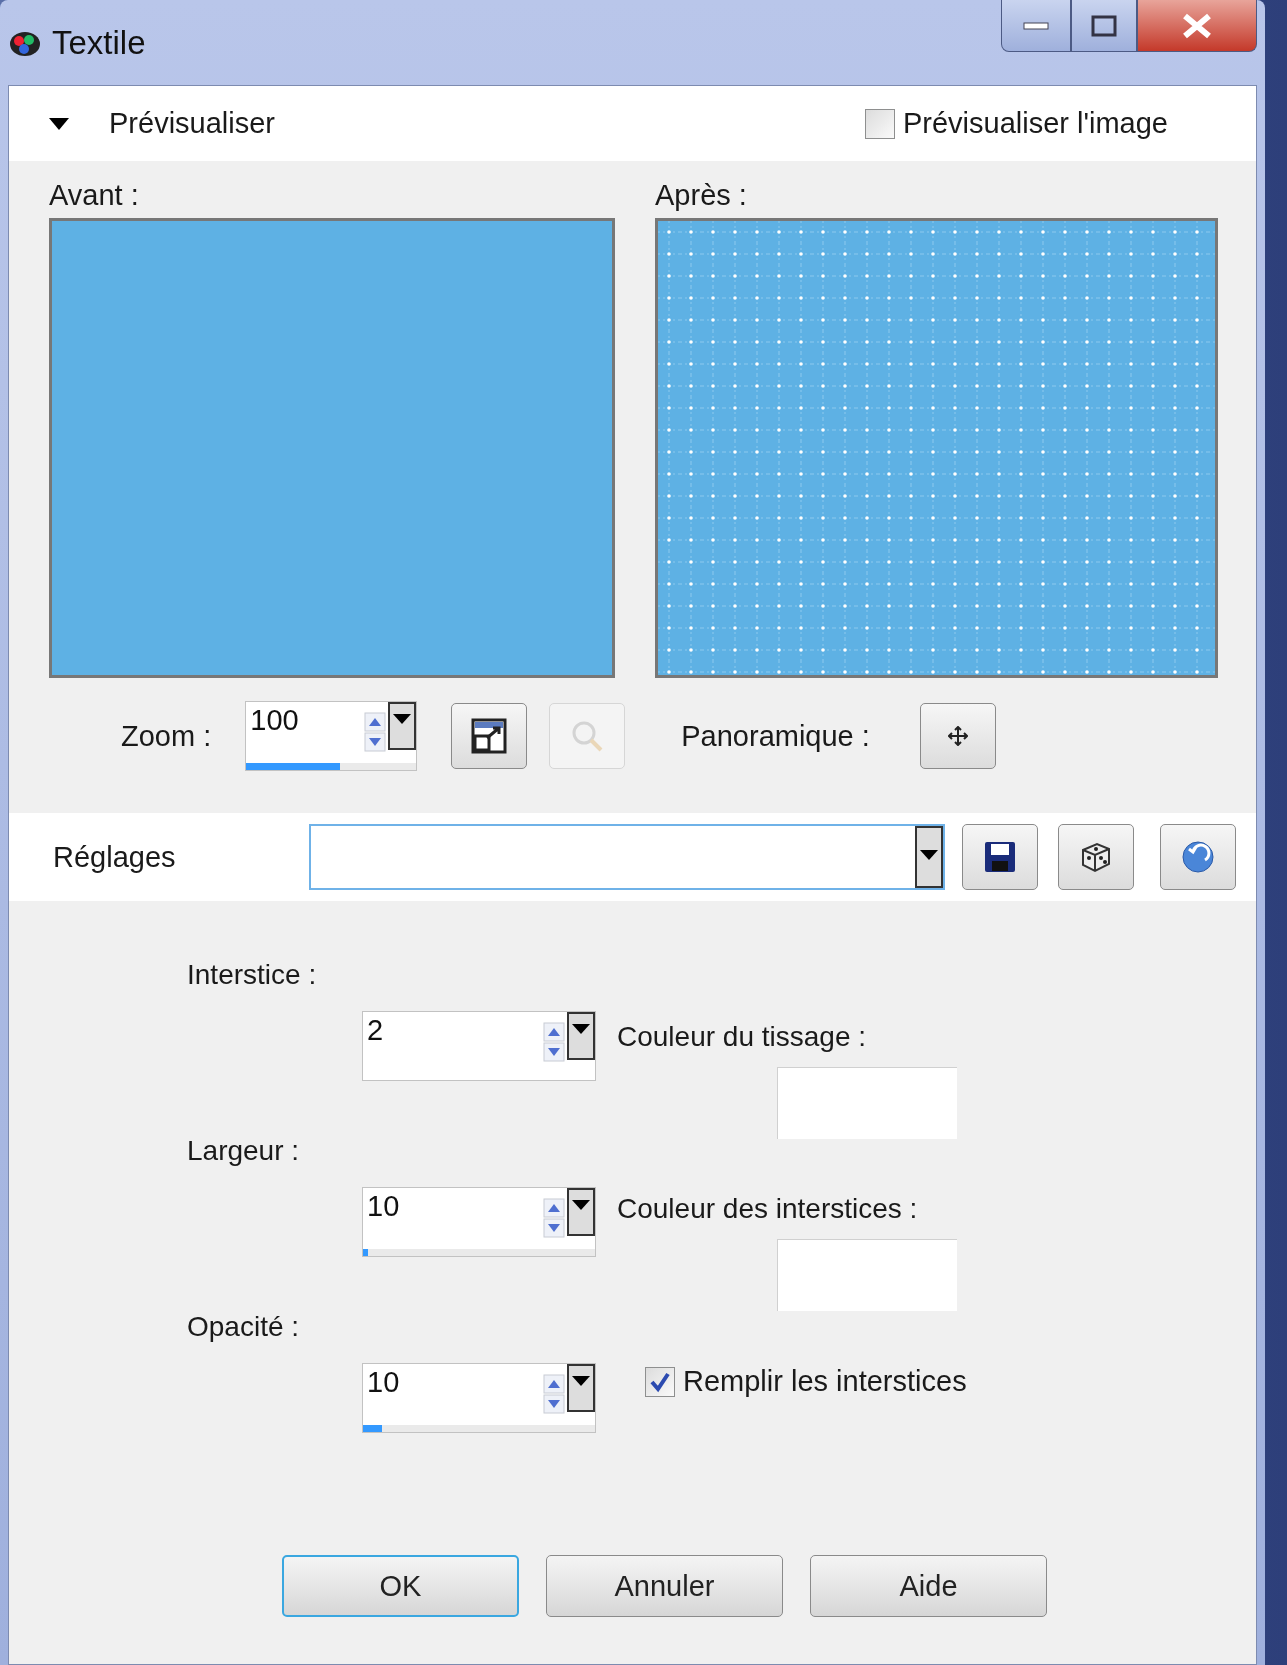 The height and width of the screenshot is (1665, 1287). Describe the element at coordinates (400, 1586) in the screenshot. I see `dialog-button: OK` at that location.